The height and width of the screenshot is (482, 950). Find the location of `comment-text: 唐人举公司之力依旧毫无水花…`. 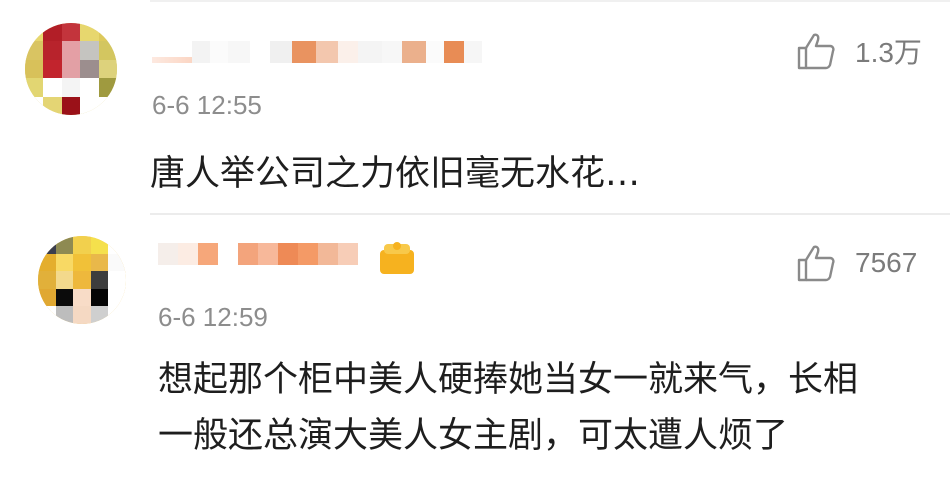

comment-text: 唐人举公司之力依旧毫无水花… is located at coordinates (395, 174).